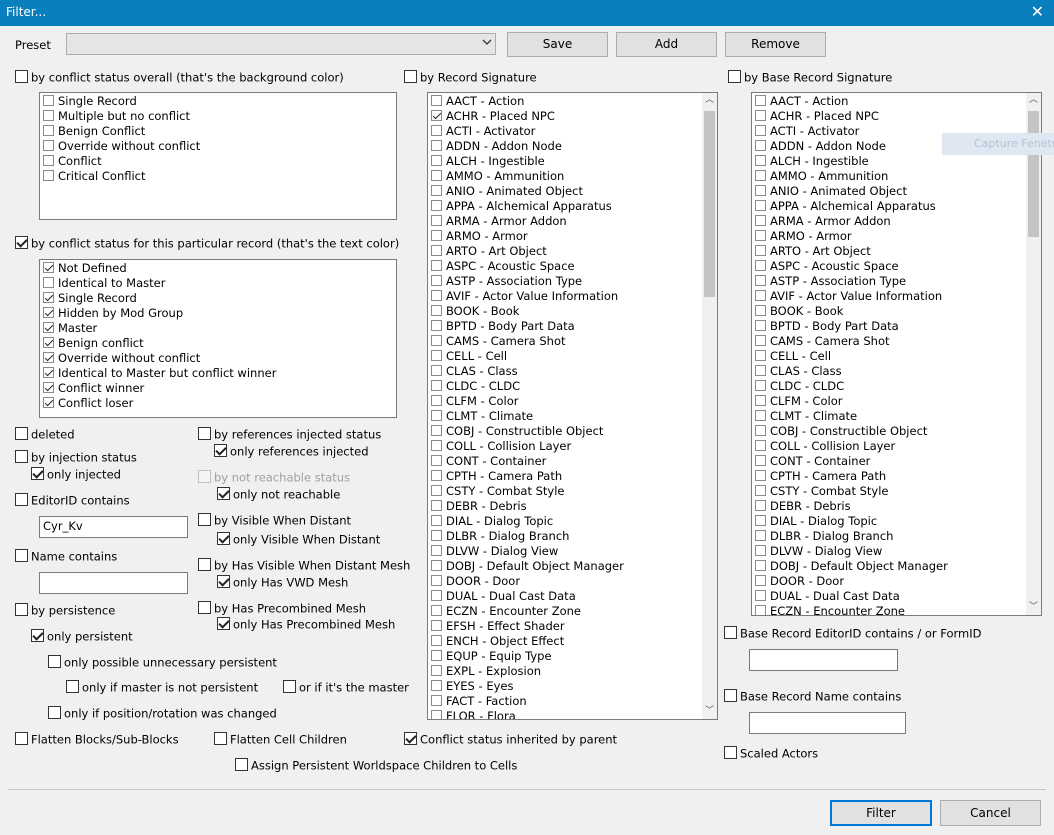 This screenshot has width=1054, height=835. What do you see at coordinates (113, 583) in the screenshot?
I see `name-input` at bounding box center [113, 583].